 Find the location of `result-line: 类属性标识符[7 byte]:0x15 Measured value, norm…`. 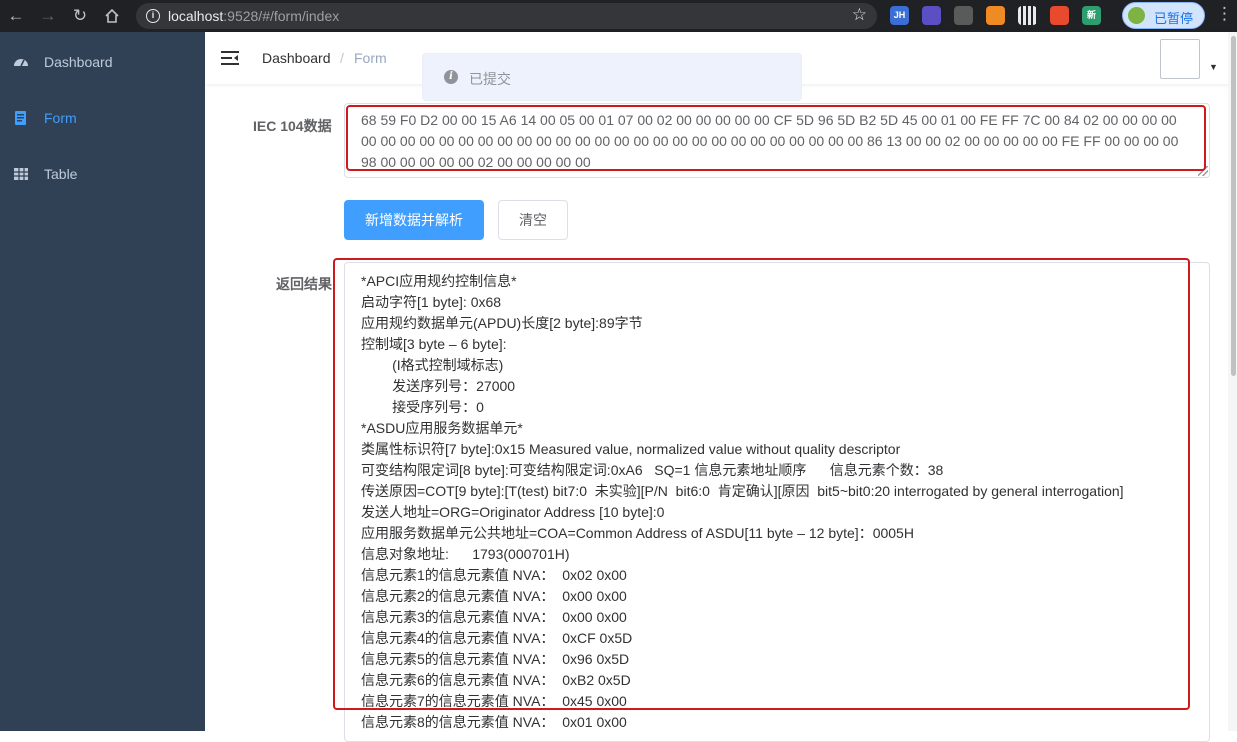

result-line: 类属性标识符[7 byte]:0x15 Measured value, norm… is located at coordinates (631, 449).